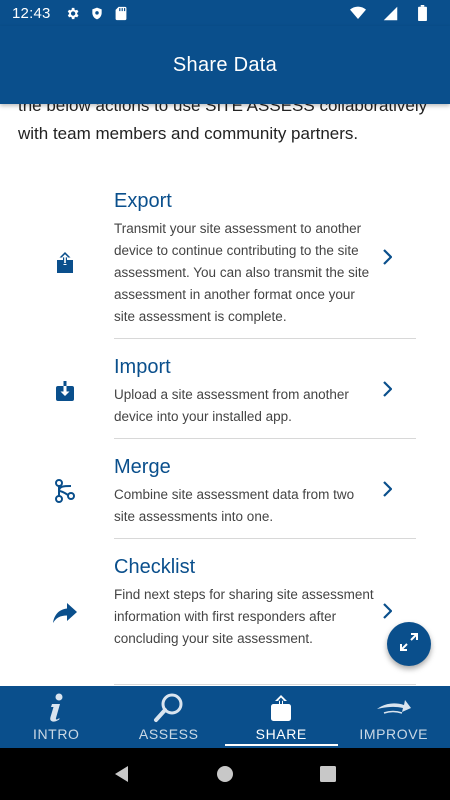 The image size is (450, 800). I want to click on export-icon, so click(65, 263).